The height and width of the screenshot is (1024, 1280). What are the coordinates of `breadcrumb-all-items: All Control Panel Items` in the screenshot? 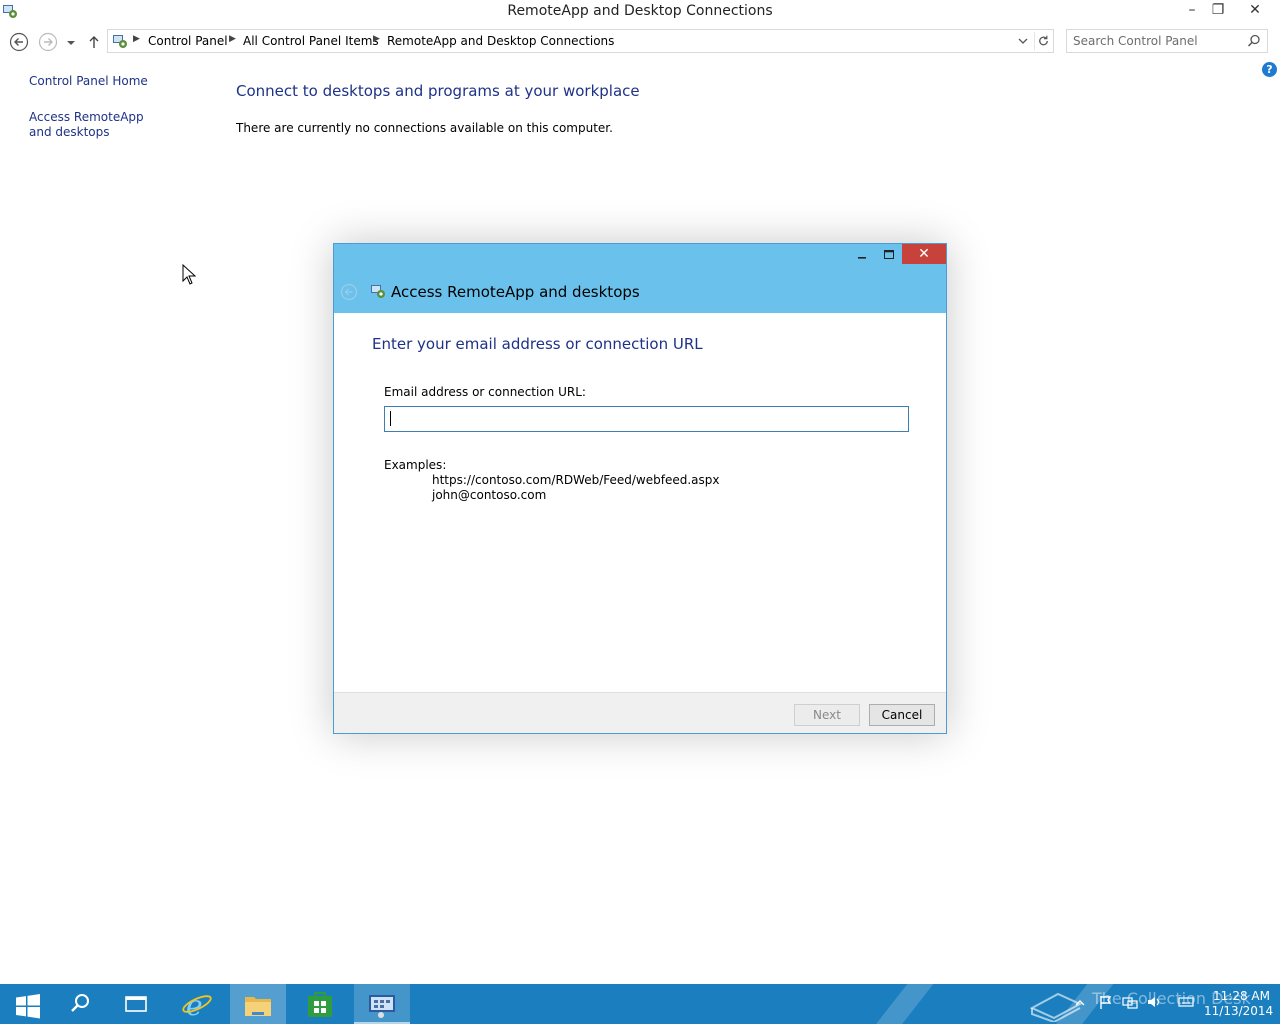 It's located at (311, 41).